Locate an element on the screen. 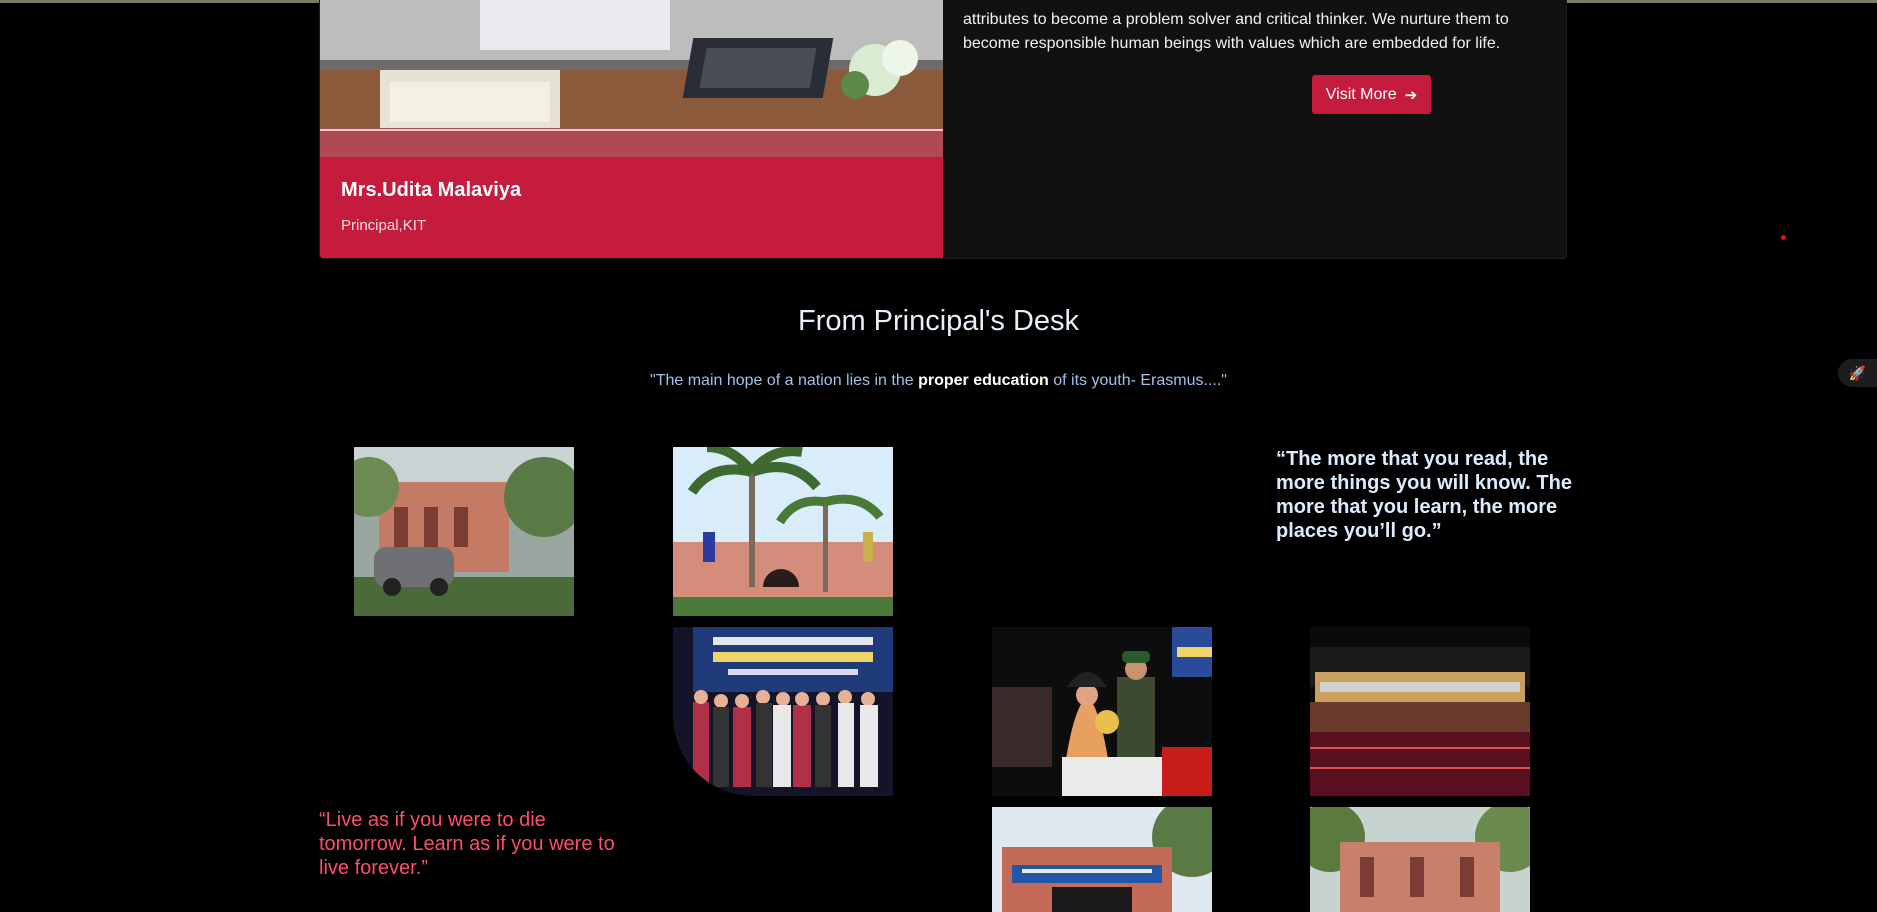 The image size is (1877, 912). quote-prefix: "The main hope of a nation lies in the is located at coordinates (784, 380).